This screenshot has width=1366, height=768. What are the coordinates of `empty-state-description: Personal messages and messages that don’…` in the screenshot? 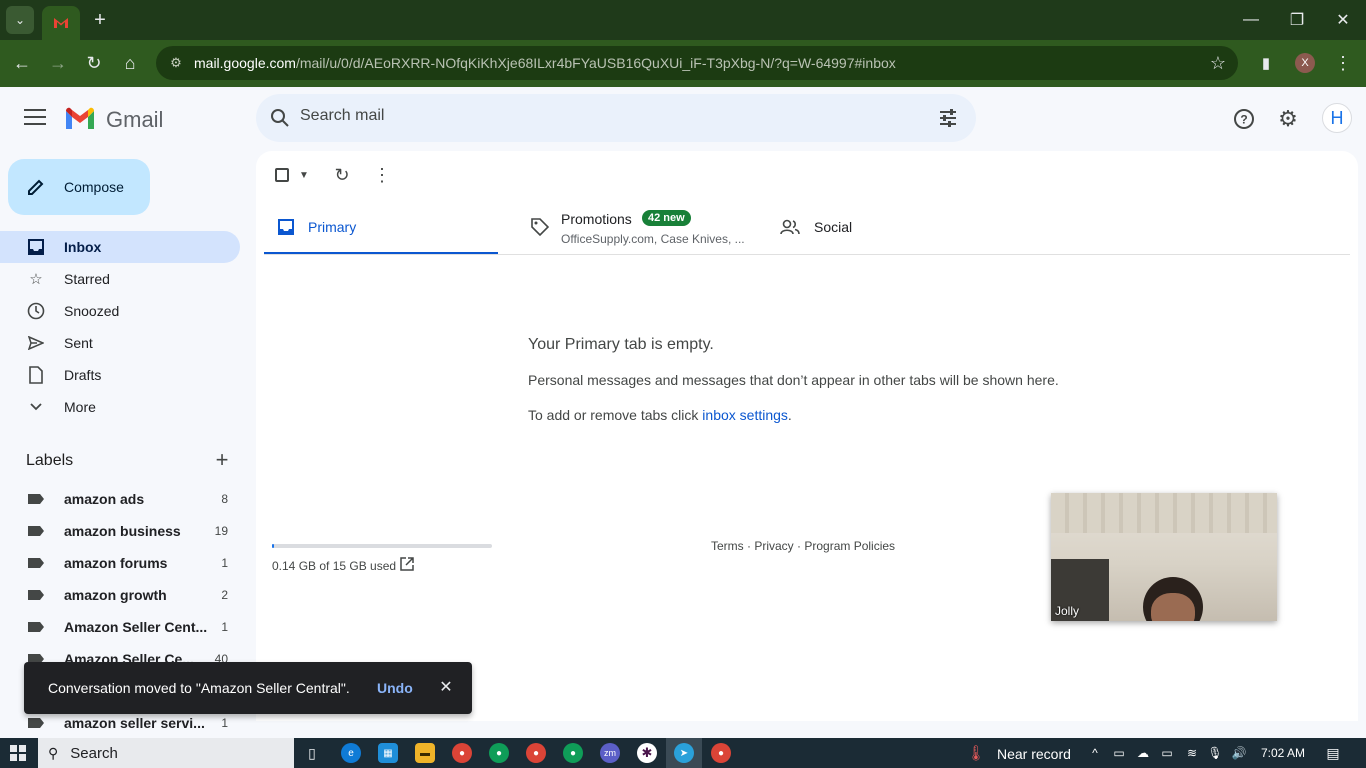 It's located at (793, 380).